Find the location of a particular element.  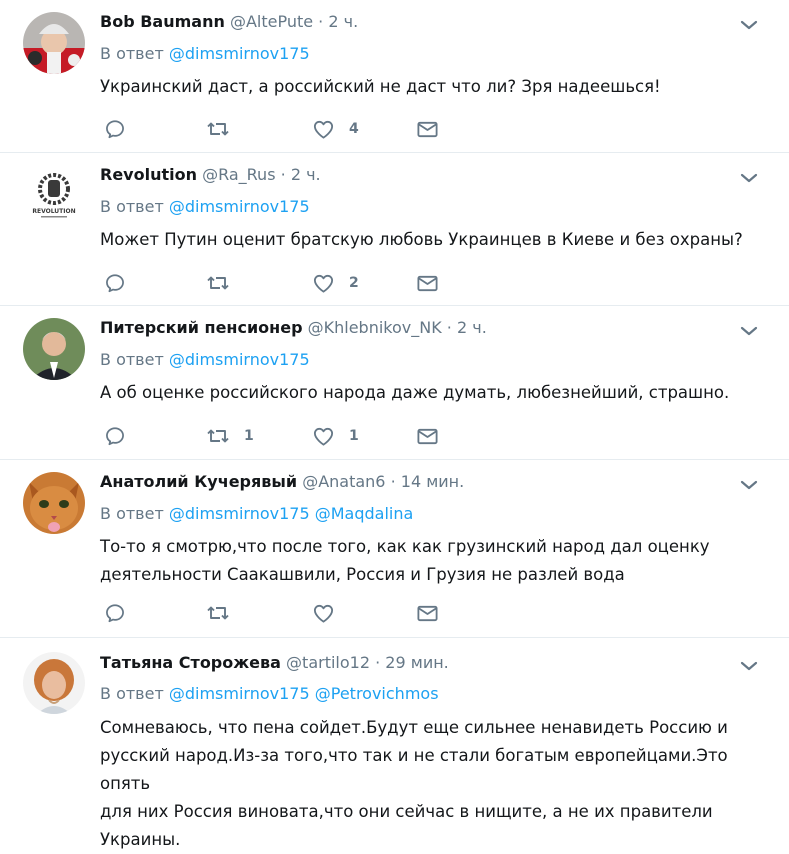

avatar-caption: REVOLUTION is located at coordinates (53, 211).